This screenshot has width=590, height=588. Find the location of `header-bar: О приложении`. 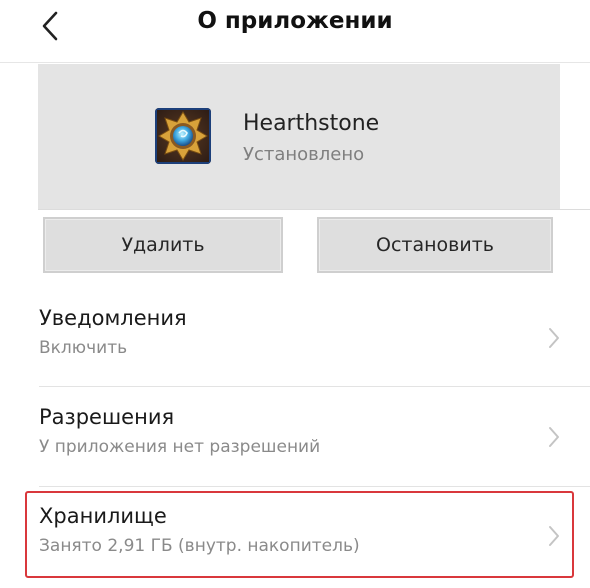

header-bar: О приложении is located at coordinates (295, 31).